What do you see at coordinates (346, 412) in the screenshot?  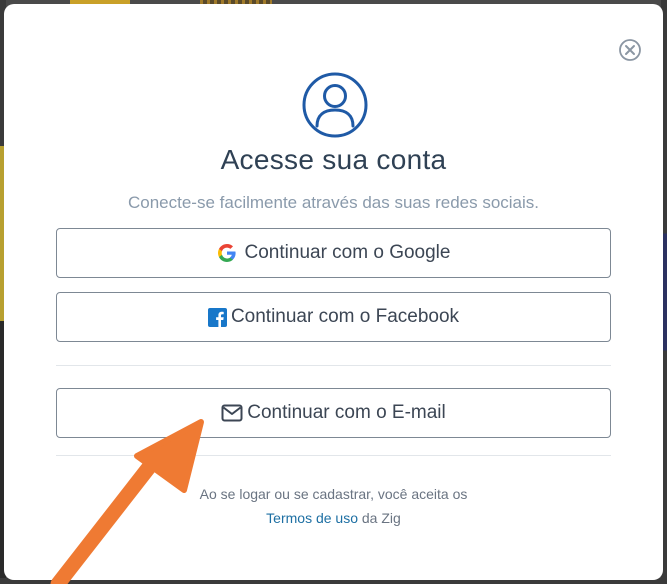 I see `email-login-label: Continuar com o E-mail` at bounding box center [346, 412].